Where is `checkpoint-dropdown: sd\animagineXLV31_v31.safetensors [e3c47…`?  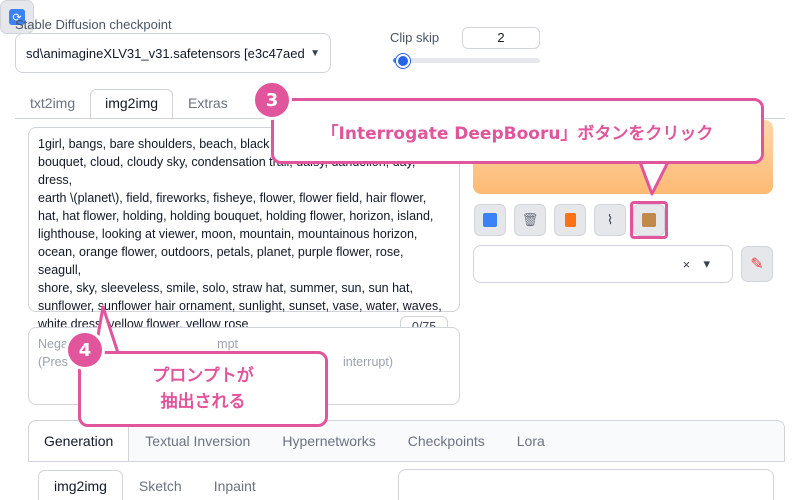 checkpoint-dropdown: sd\animagineXLV31_v31.safetensors [e3c47… is located at coordinates (173, 53).